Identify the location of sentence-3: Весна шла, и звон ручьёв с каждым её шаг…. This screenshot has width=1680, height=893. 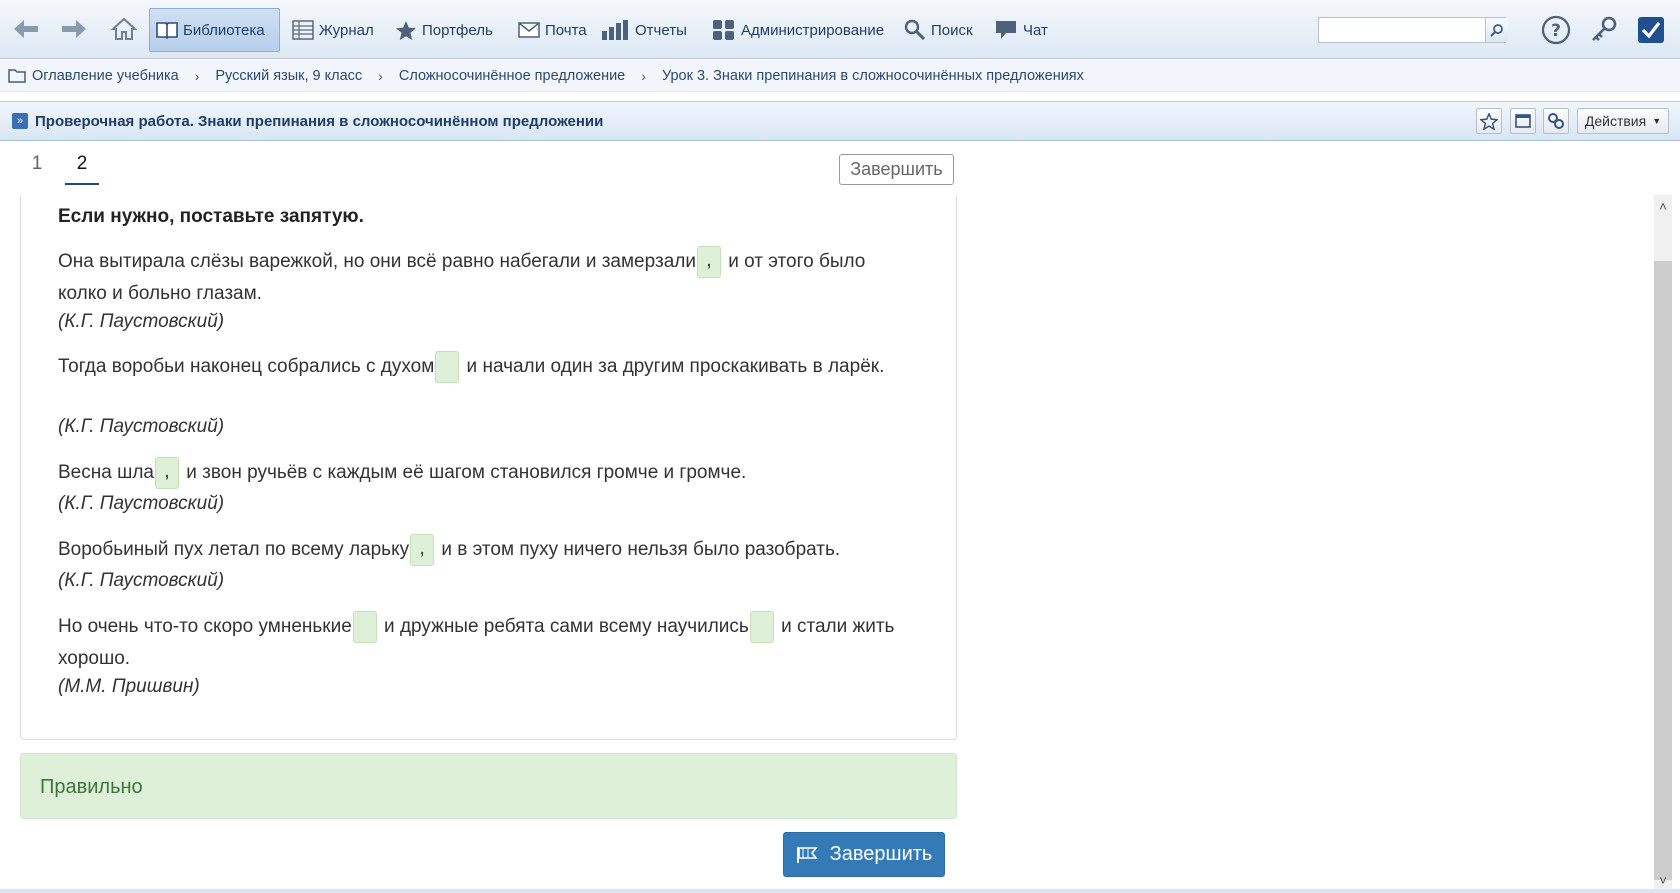
(488, 473).